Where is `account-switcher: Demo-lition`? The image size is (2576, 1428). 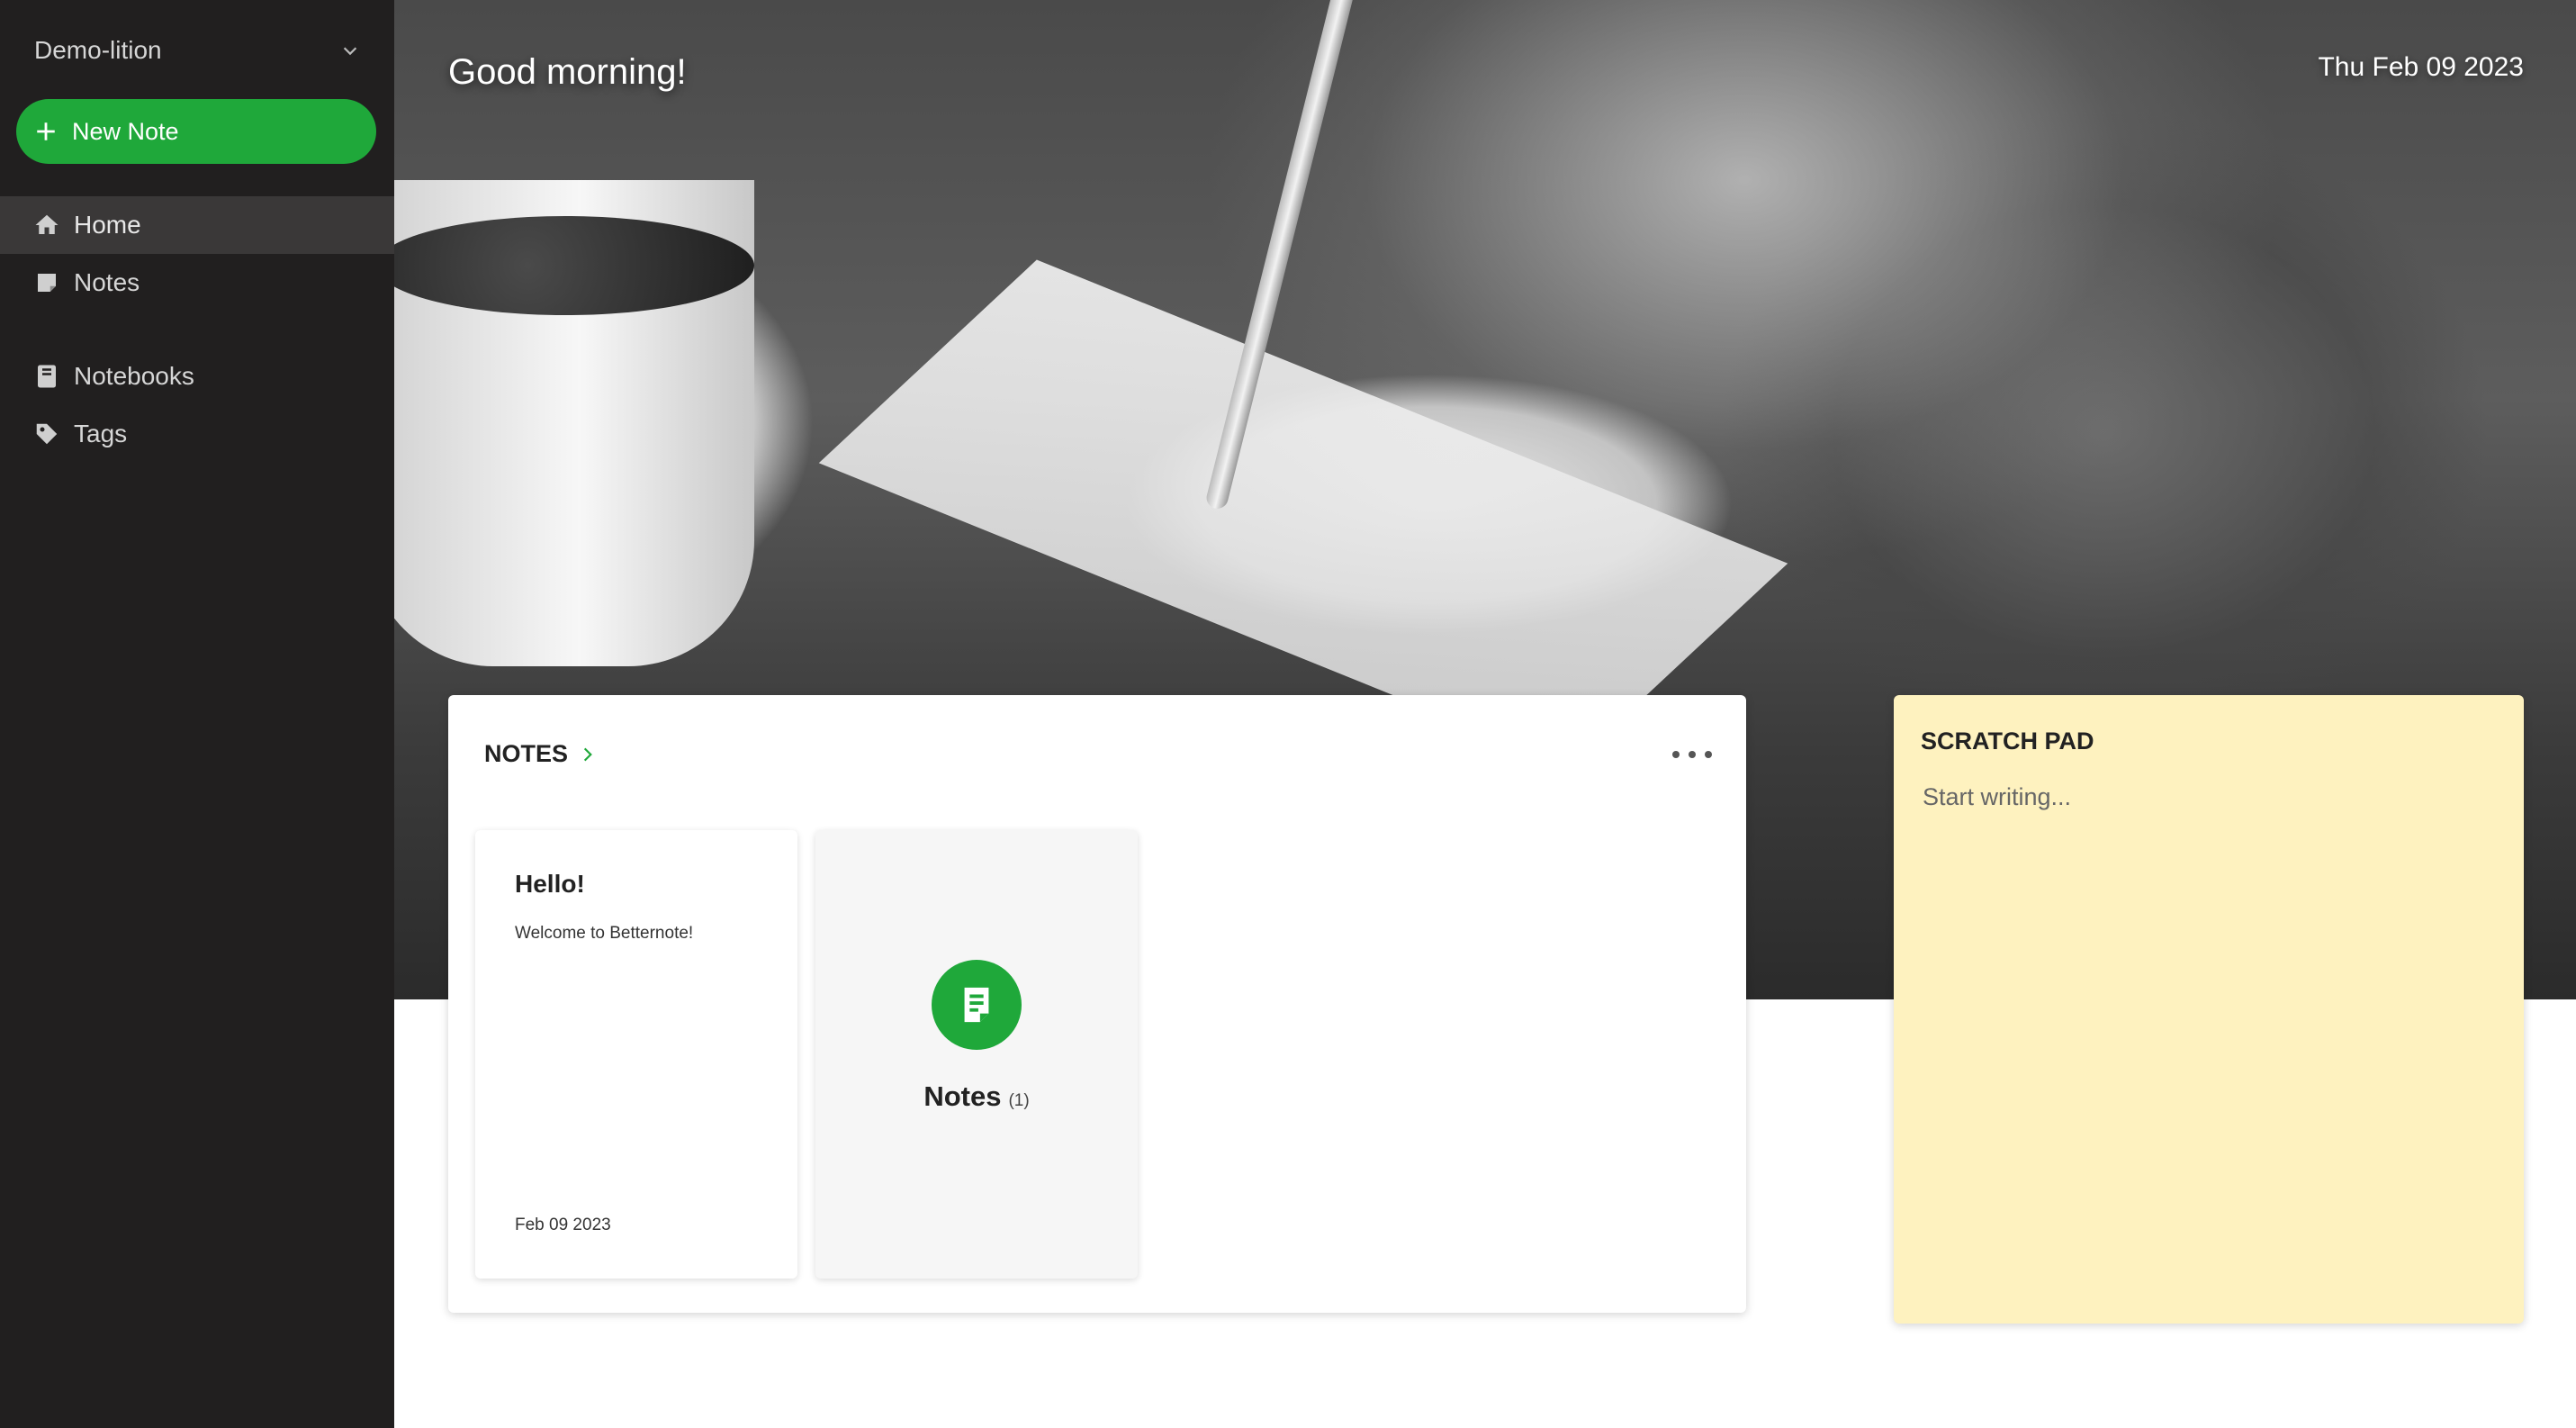
account-switcher: Demo-lition is located at coordinates (197, 50).